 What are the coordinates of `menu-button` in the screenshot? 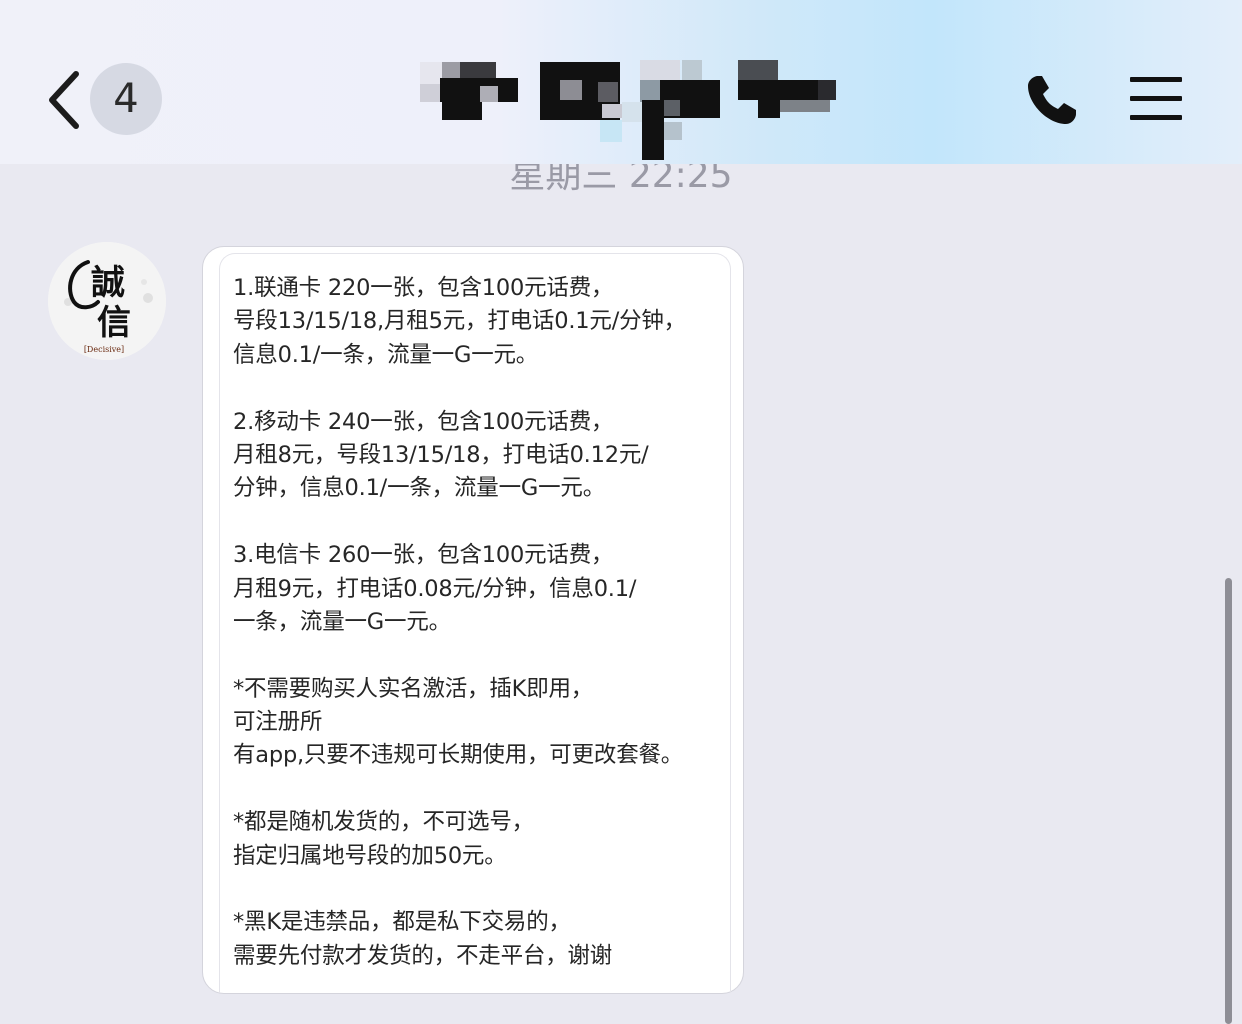 It's located at (1156, 99).